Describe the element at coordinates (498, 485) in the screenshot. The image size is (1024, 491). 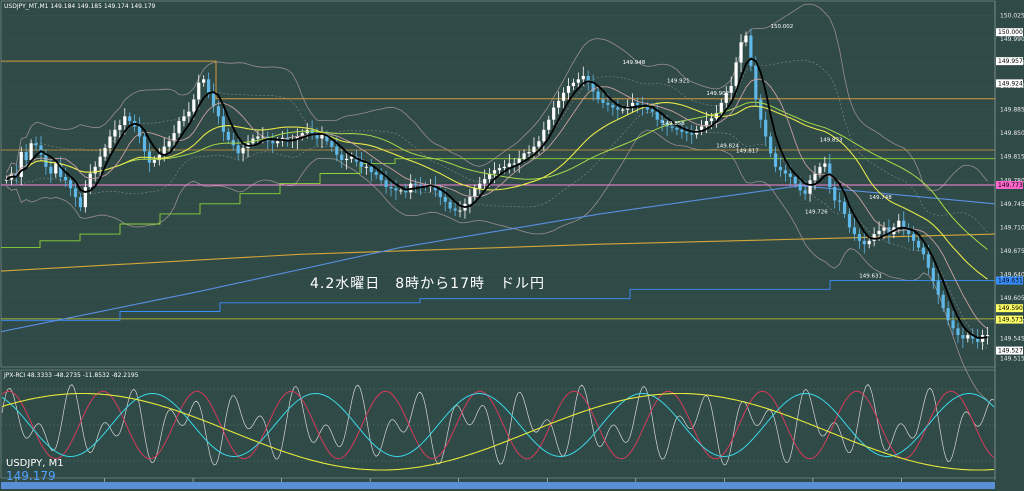
I see `time-scrollbar` at that location.